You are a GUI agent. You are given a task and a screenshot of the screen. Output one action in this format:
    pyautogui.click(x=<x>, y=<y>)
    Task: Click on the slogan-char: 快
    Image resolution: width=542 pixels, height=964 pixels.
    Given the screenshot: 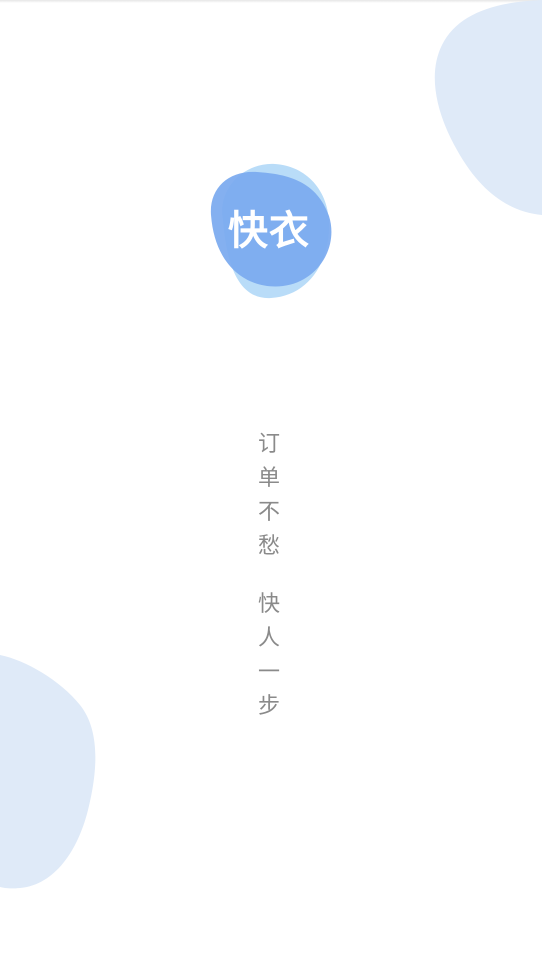 What is the action you would take?
    pyautogui.click(x=268, y=604)
    